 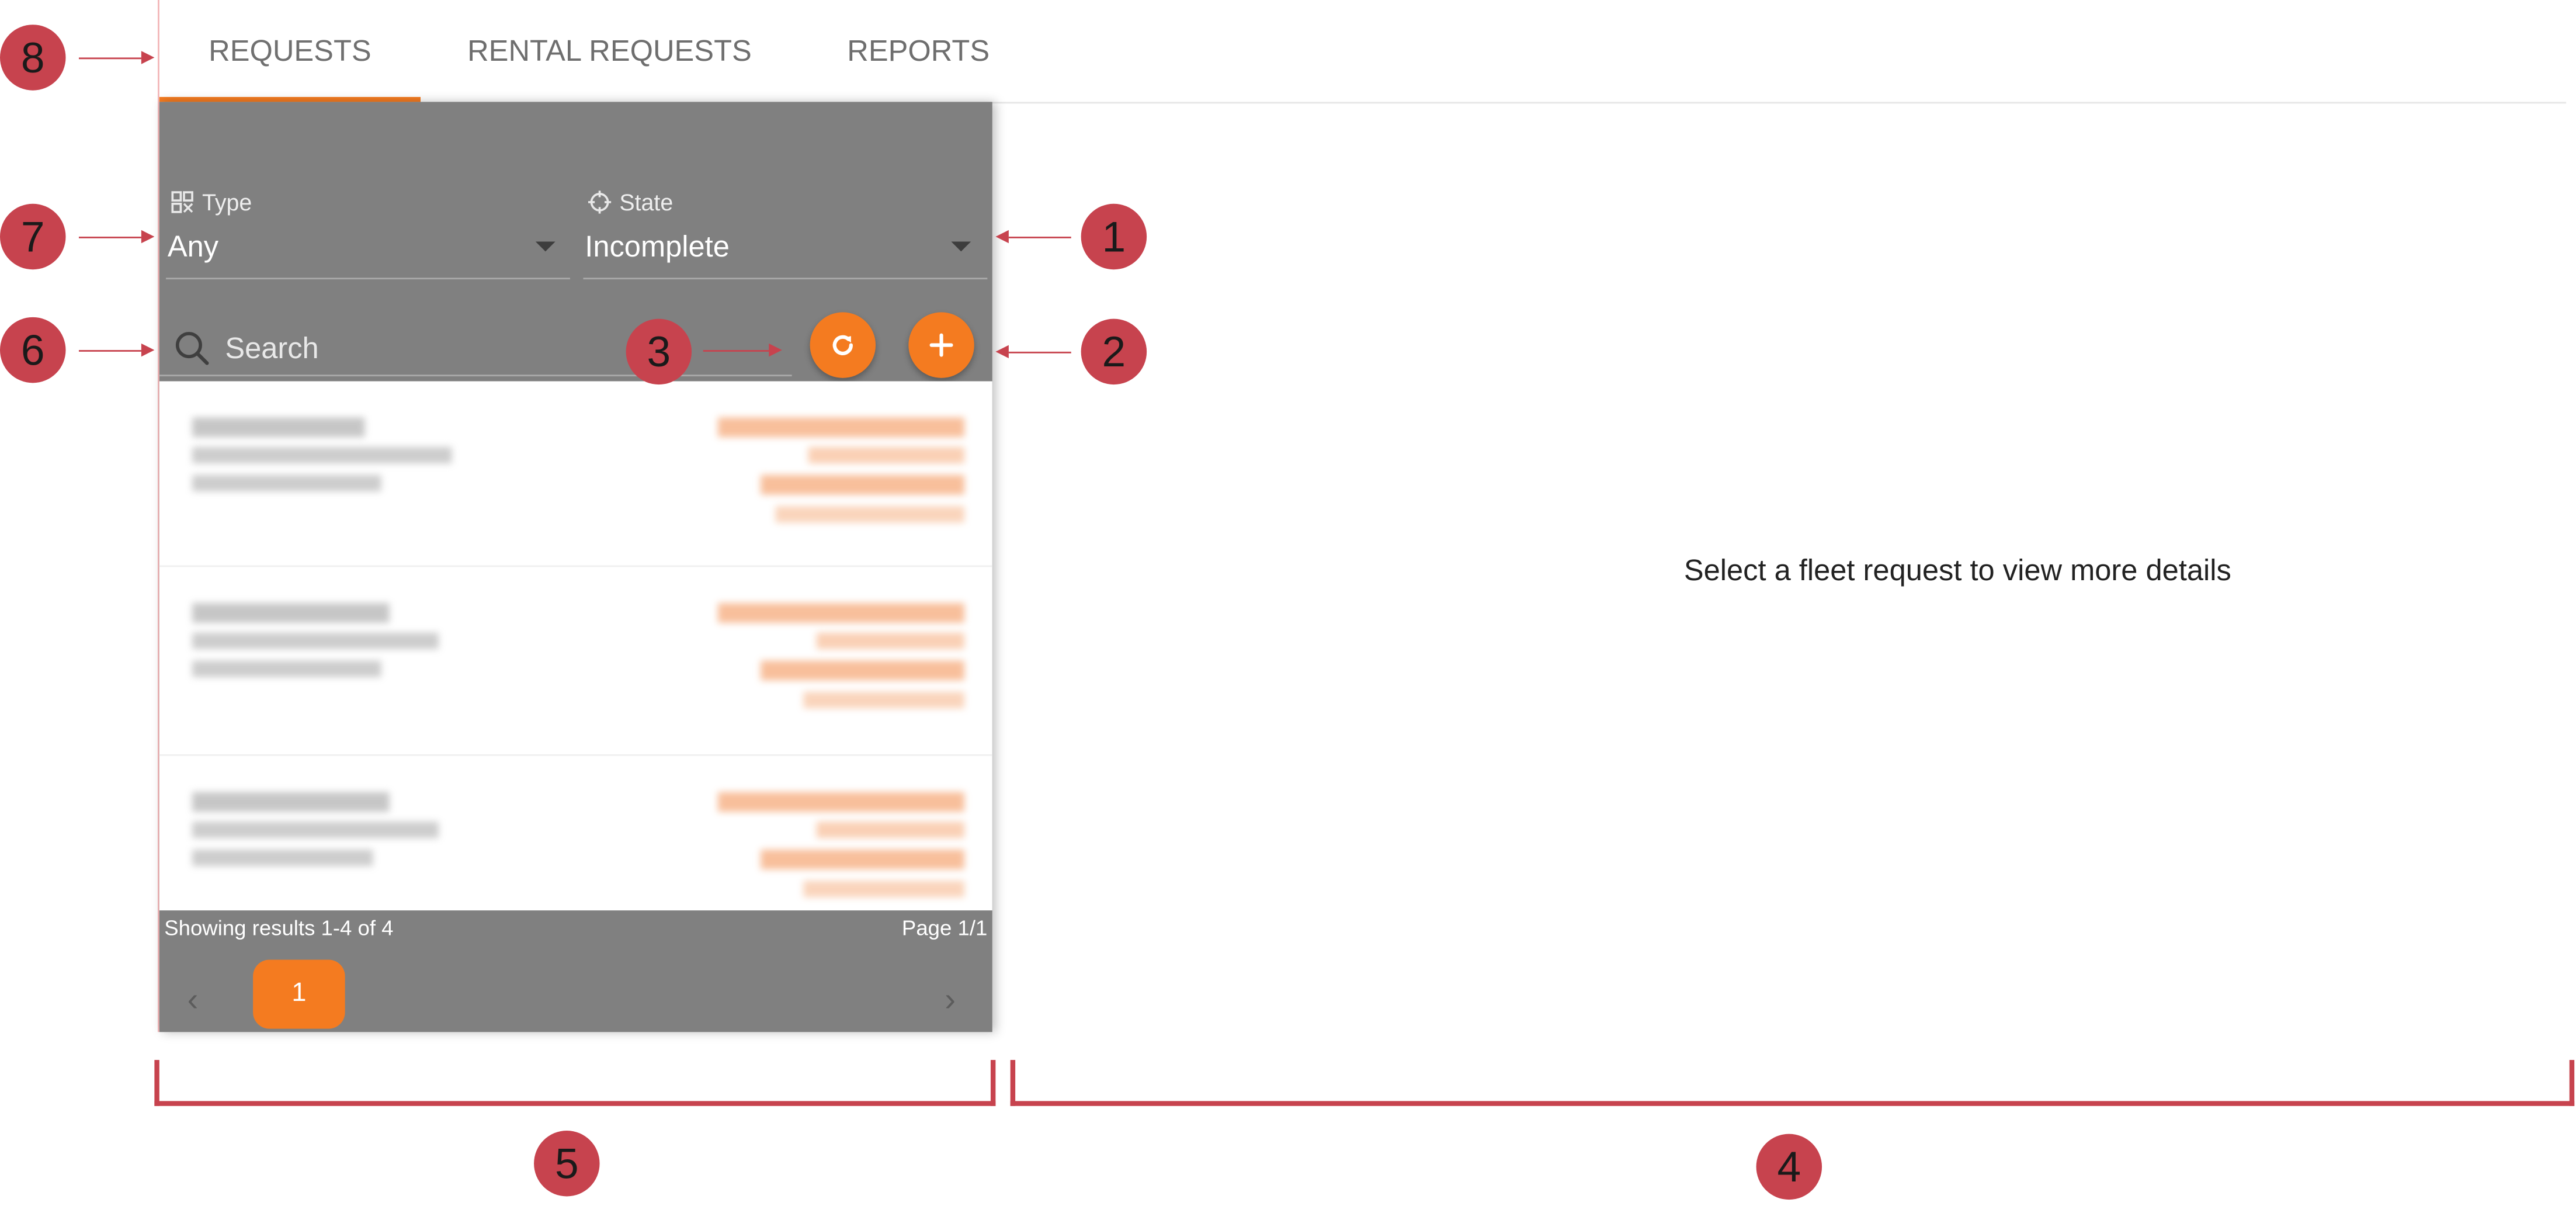 I want to click on state-filter-label: State, so click(x=630, y=202).